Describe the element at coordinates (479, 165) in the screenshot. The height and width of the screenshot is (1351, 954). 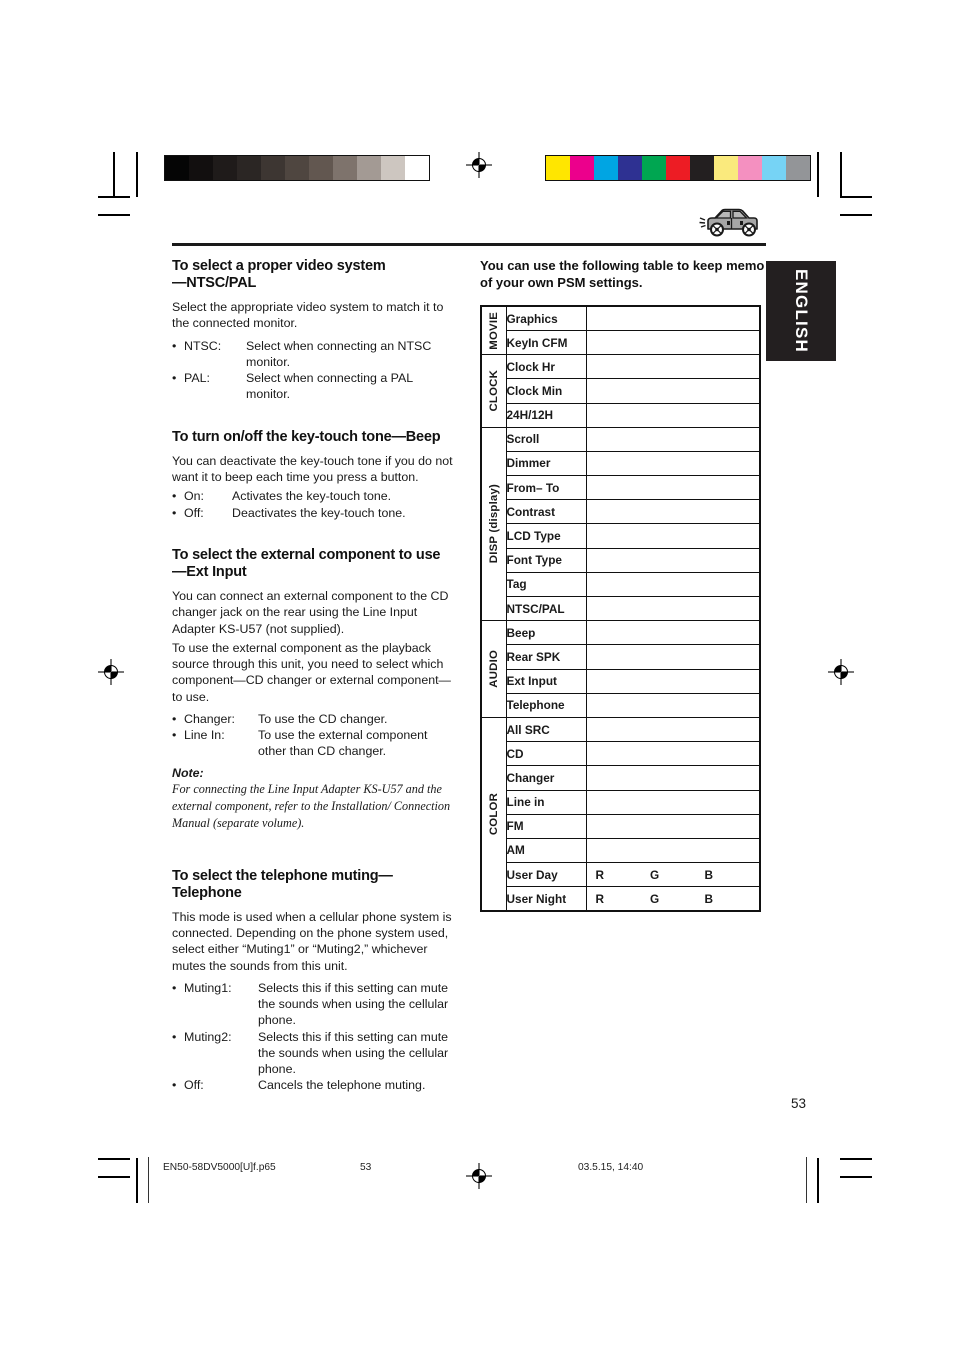
I see `registration-mark-top-center` at that location.